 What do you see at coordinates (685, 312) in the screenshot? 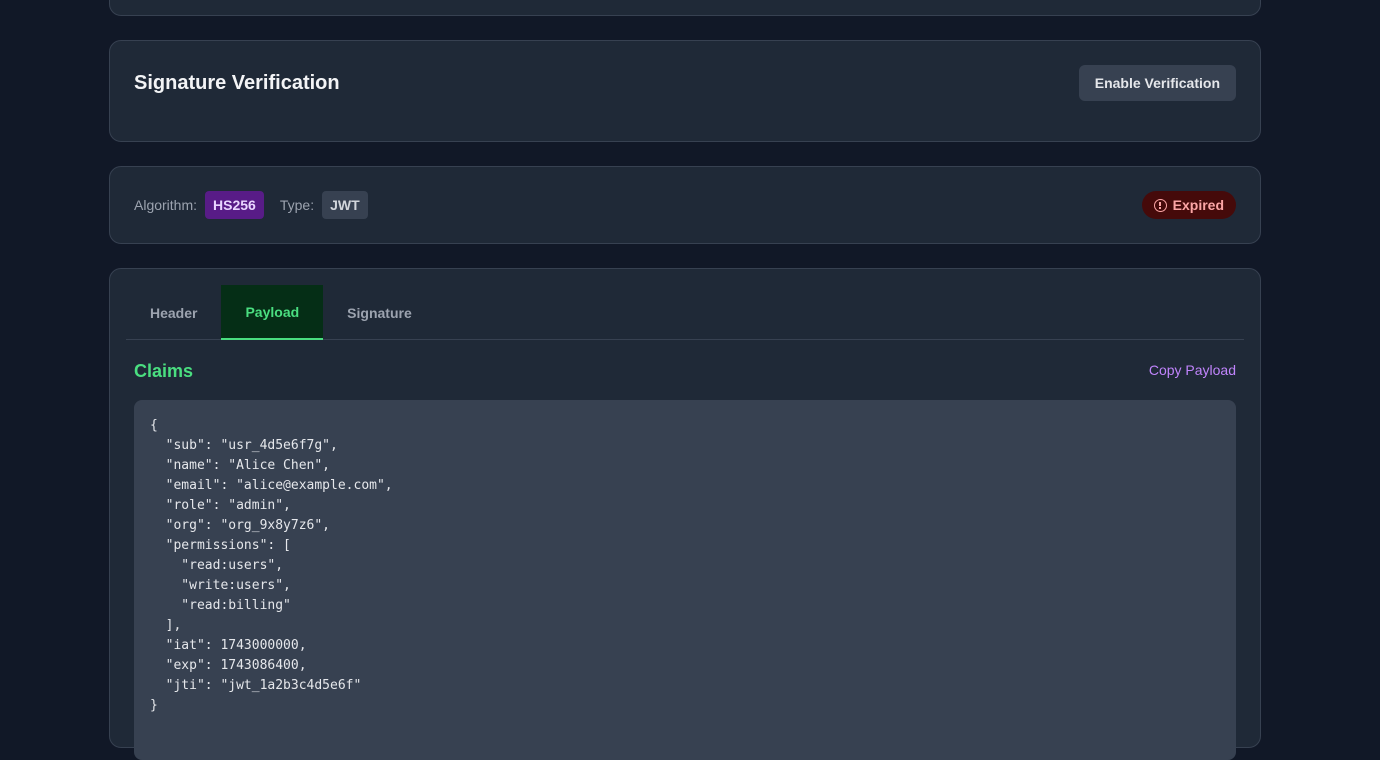
I see `tab-bar: Header Payload Signature` at bounding box center [685, 312].